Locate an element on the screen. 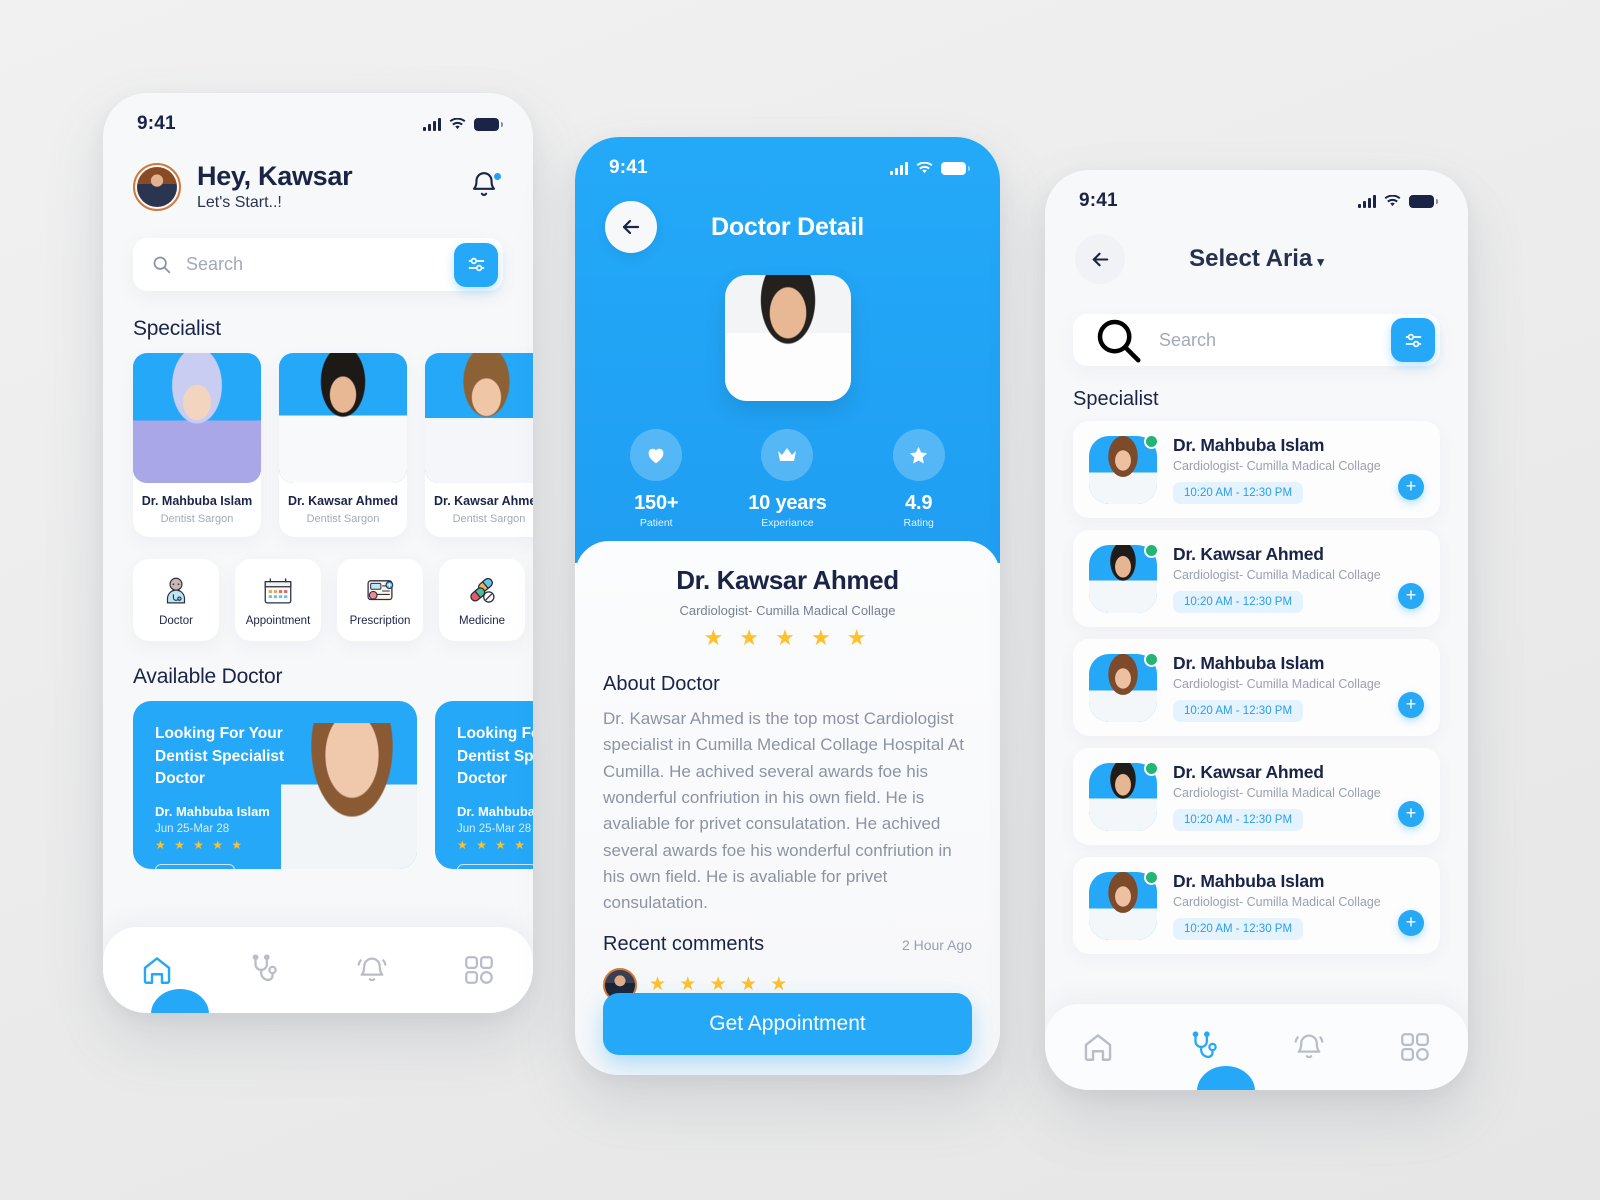 Image resolution: width=1600 pixels, height=1200 pixels. get-appointment-button: Get Appointment is located at coordinates (787, 1024).